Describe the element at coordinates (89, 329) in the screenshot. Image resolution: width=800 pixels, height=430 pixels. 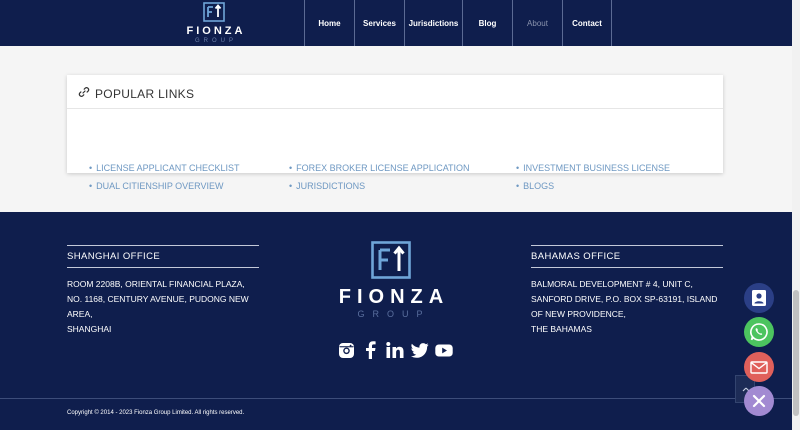
I see `shanghai-address-line: SHANGHAI` at that location.